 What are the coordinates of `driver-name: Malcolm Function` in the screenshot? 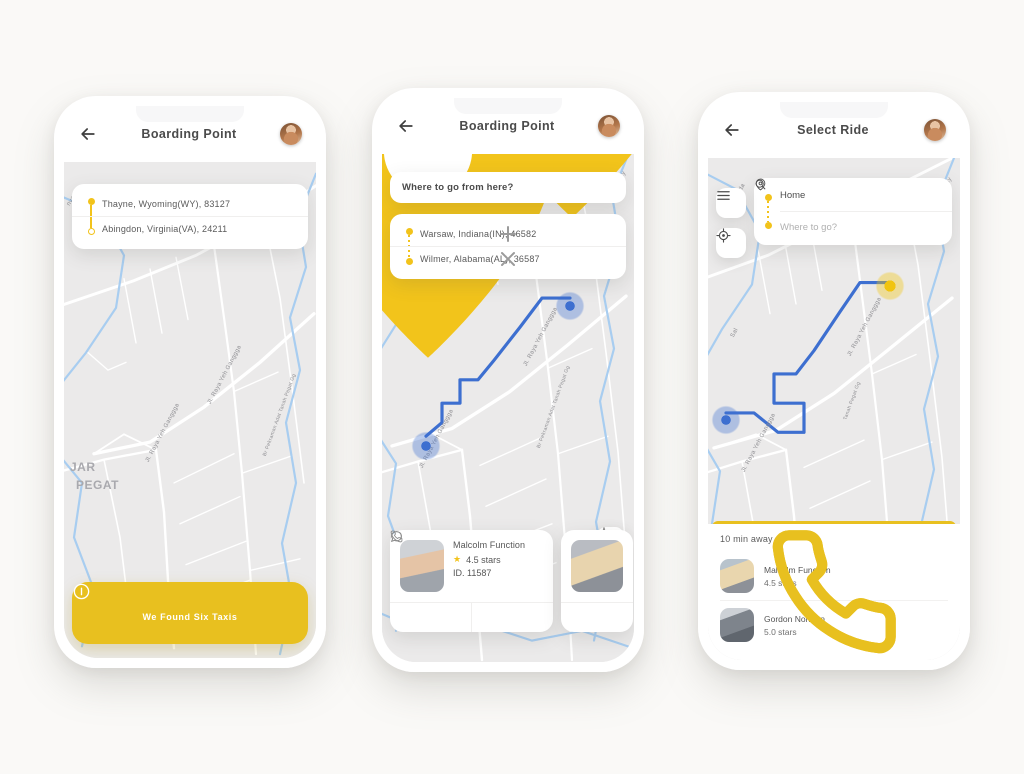 It's located at (489, 545).